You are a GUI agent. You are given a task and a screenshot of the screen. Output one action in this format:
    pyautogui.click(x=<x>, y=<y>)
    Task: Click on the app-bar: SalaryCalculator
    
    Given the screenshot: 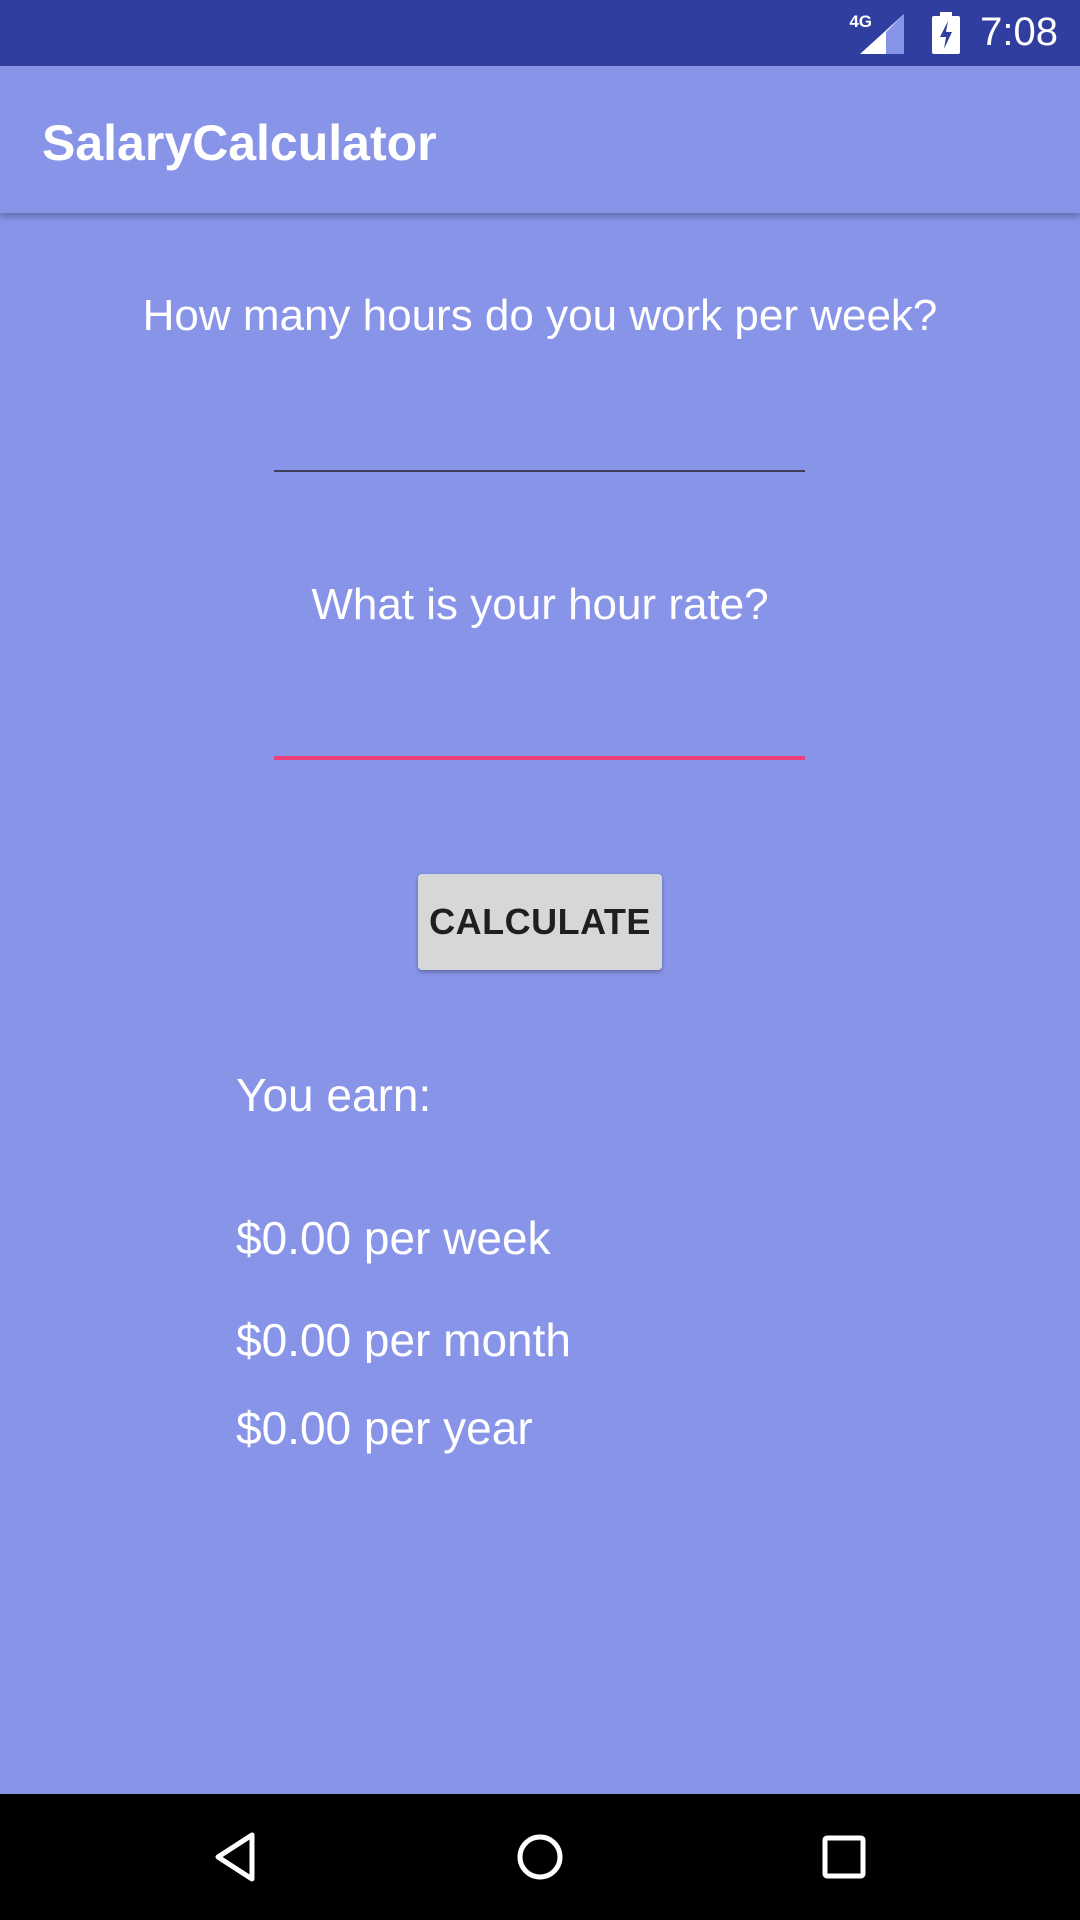 What is the action you would take?
    pyautogui.click(x=540, y=139)
    